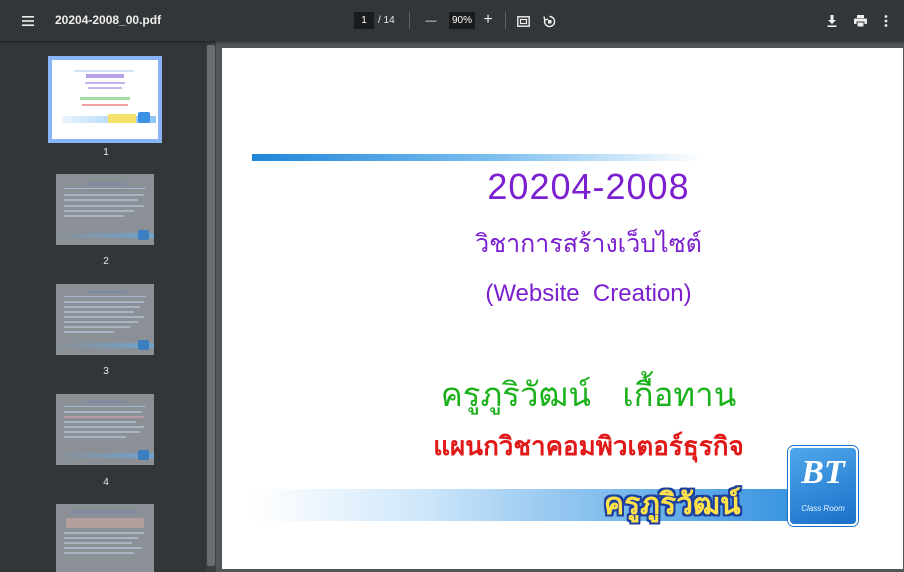  What do you see at coordinates (823, 472) in the screenshot?
I see `badge-logo-text: BT` at bounding box center [823, 472].